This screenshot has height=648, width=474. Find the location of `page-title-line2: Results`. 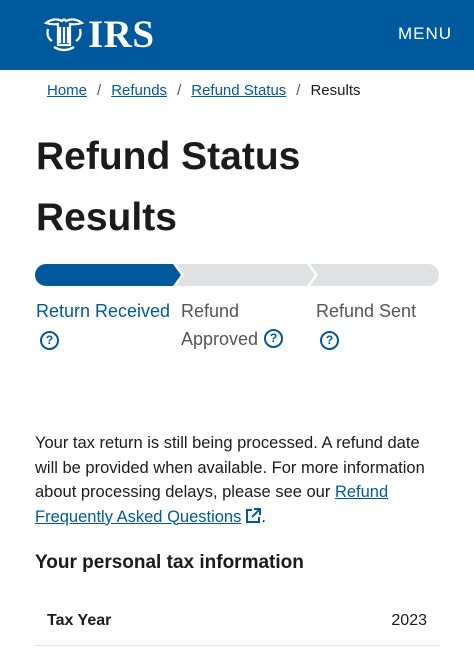

page-title-line2: Results is located at coordinates (106, 217).